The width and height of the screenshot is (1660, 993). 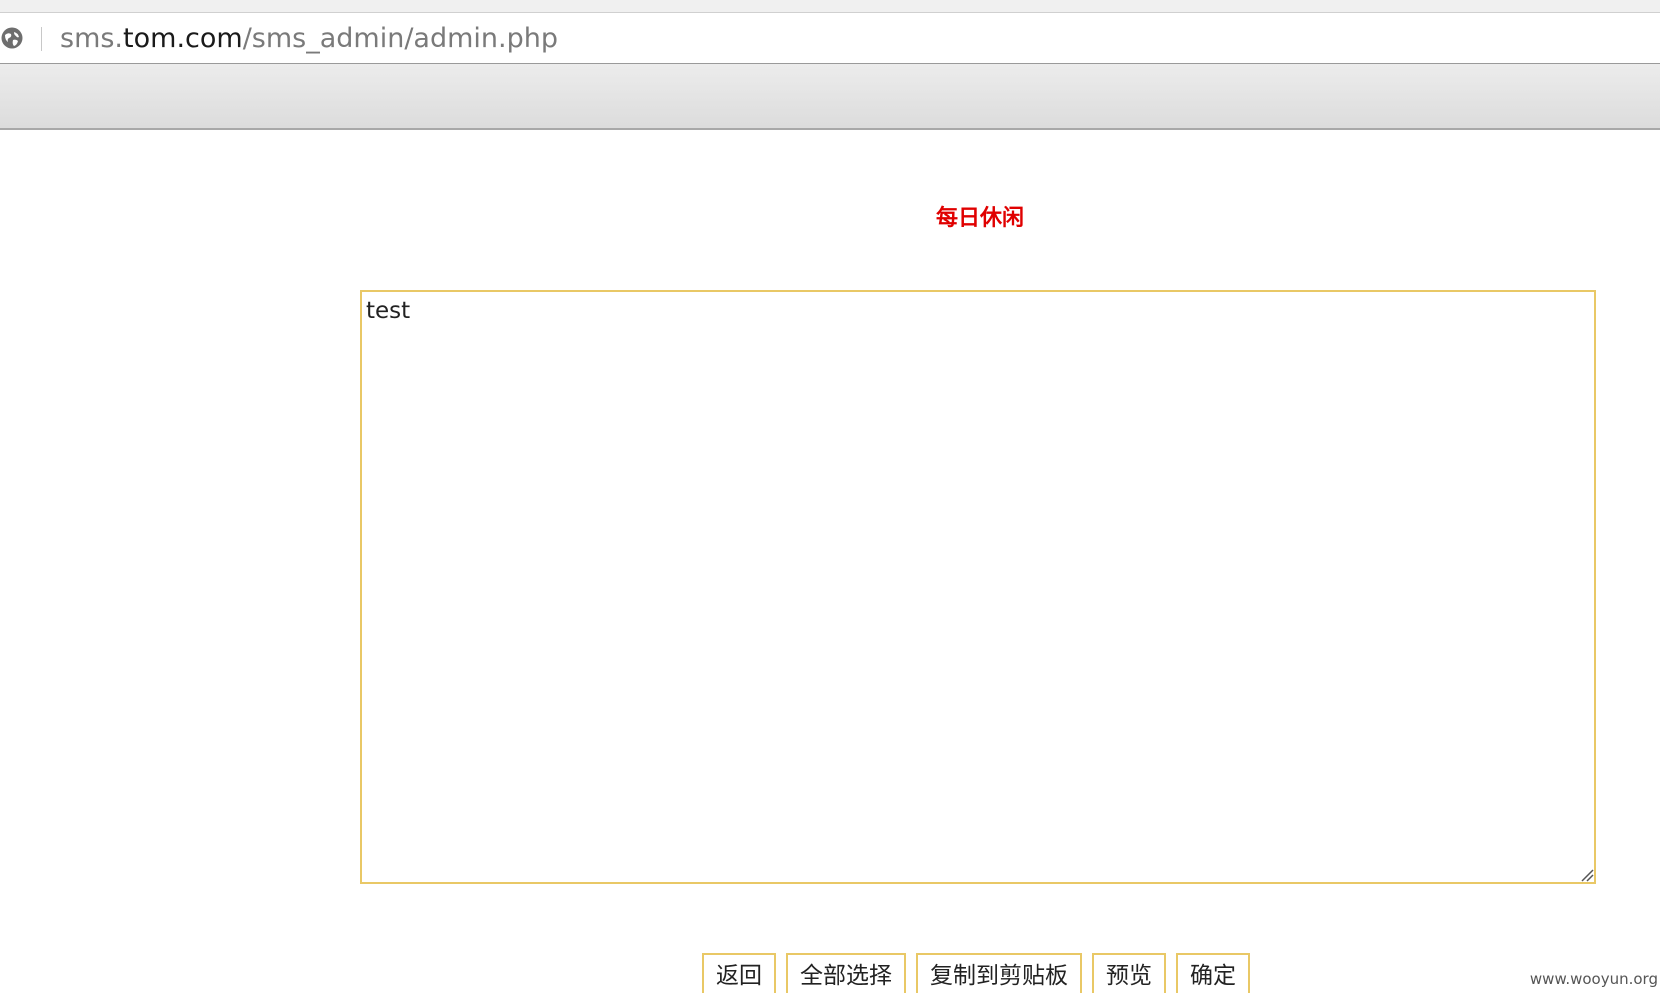 What do you see at coordinates (739, 973) in the screenshot?
I see `back-button: 返回` at bounding box center [739, 973].